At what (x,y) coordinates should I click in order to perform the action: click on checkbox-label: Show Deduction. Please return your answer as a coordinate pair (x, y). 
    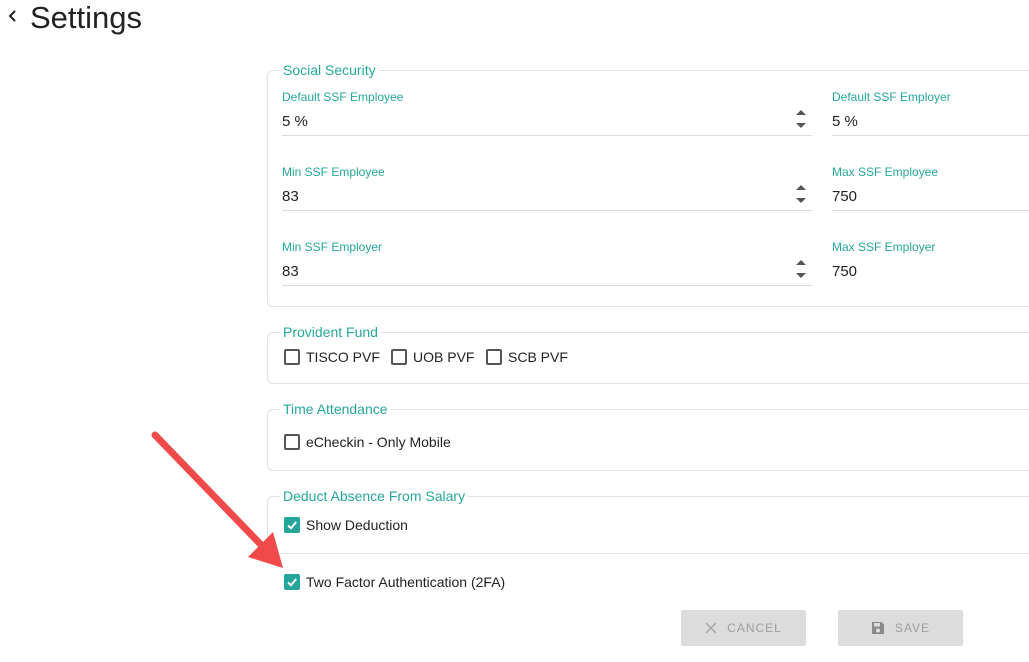
    Looking at the image, I should click on (357, 525).